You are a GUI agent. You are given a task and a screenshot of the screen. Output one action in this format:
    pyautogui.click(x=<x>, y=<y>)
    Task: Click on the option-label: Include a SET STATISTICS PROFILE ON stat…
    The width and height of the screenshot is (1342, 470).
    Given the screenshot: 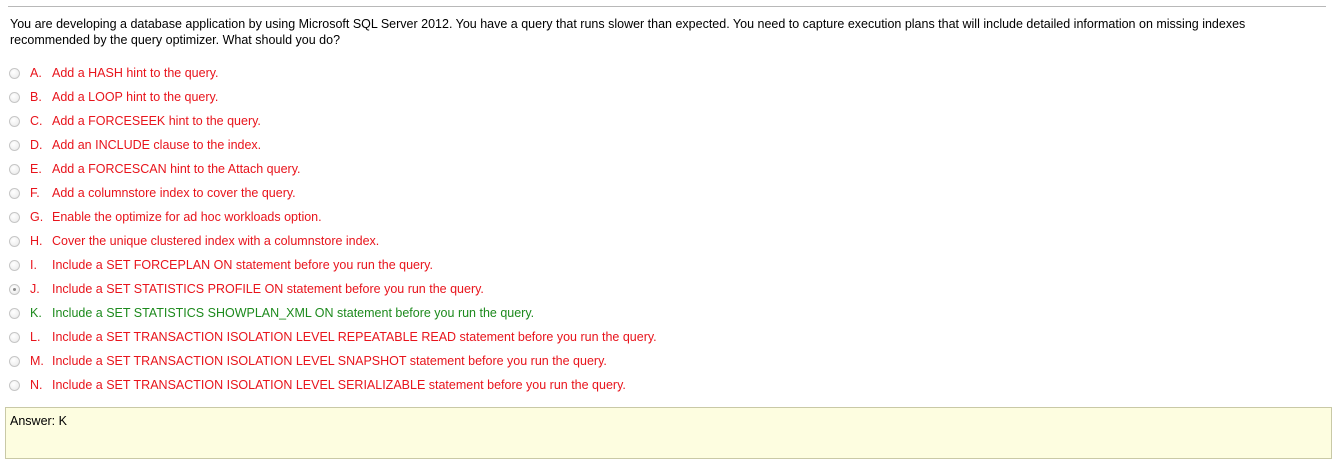 What is the action you would take?
    pyautogui.click(x=268, y=289)
    